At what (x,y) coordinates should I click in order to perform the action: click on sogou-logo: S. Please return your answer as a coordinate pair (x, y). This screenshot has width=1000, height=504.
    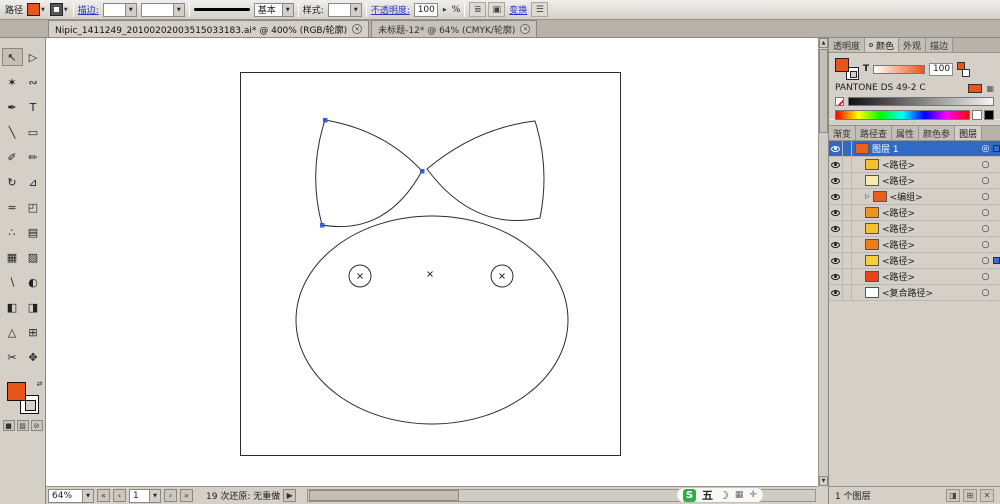
    Looking at the image, I should click on (689, 495).